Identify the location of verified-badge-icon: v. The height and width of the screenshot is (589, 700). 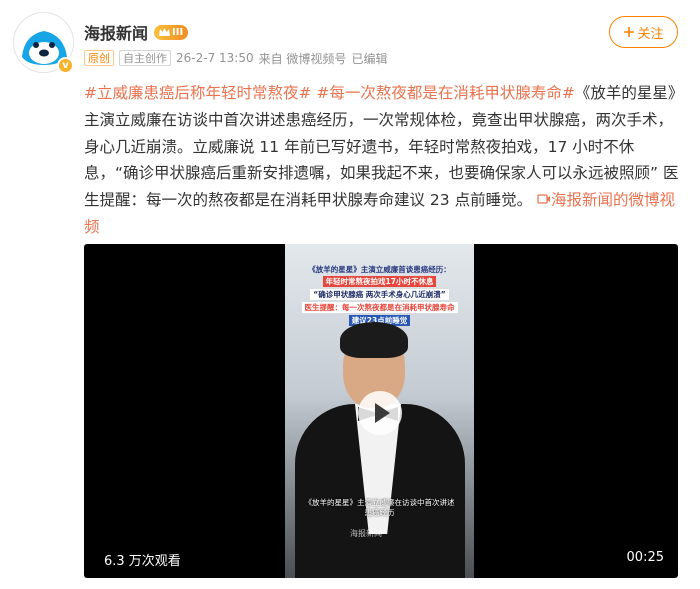
(65, 65).